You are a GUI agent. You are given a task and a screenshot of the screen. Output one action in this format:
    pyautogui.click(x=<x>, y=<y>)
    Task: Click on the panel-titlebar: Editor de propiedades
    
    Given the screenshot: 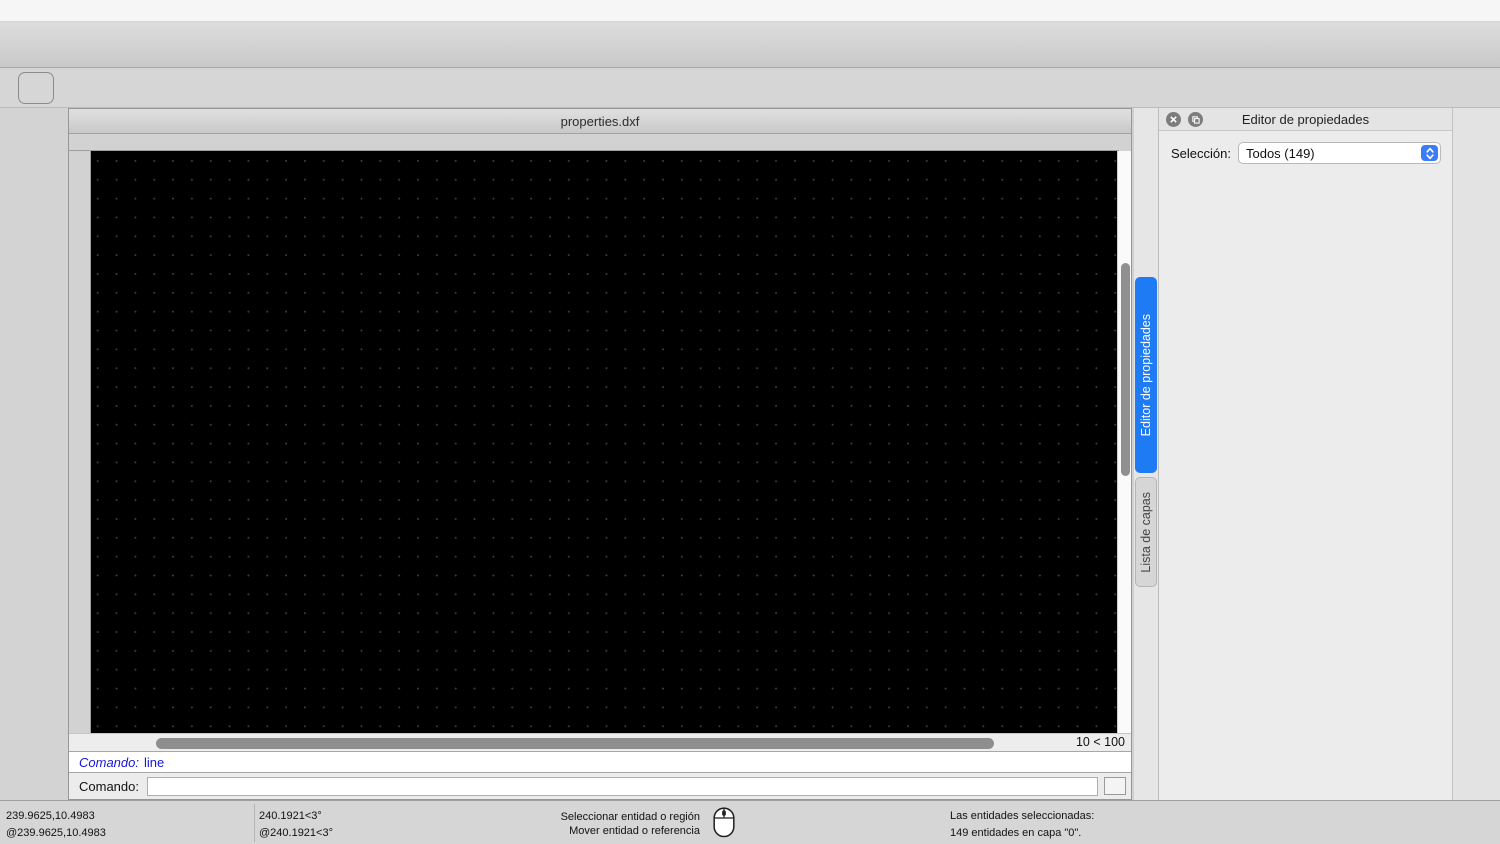 What is the action you would take?
    pyautogui.click(x=1305, y=119)
    